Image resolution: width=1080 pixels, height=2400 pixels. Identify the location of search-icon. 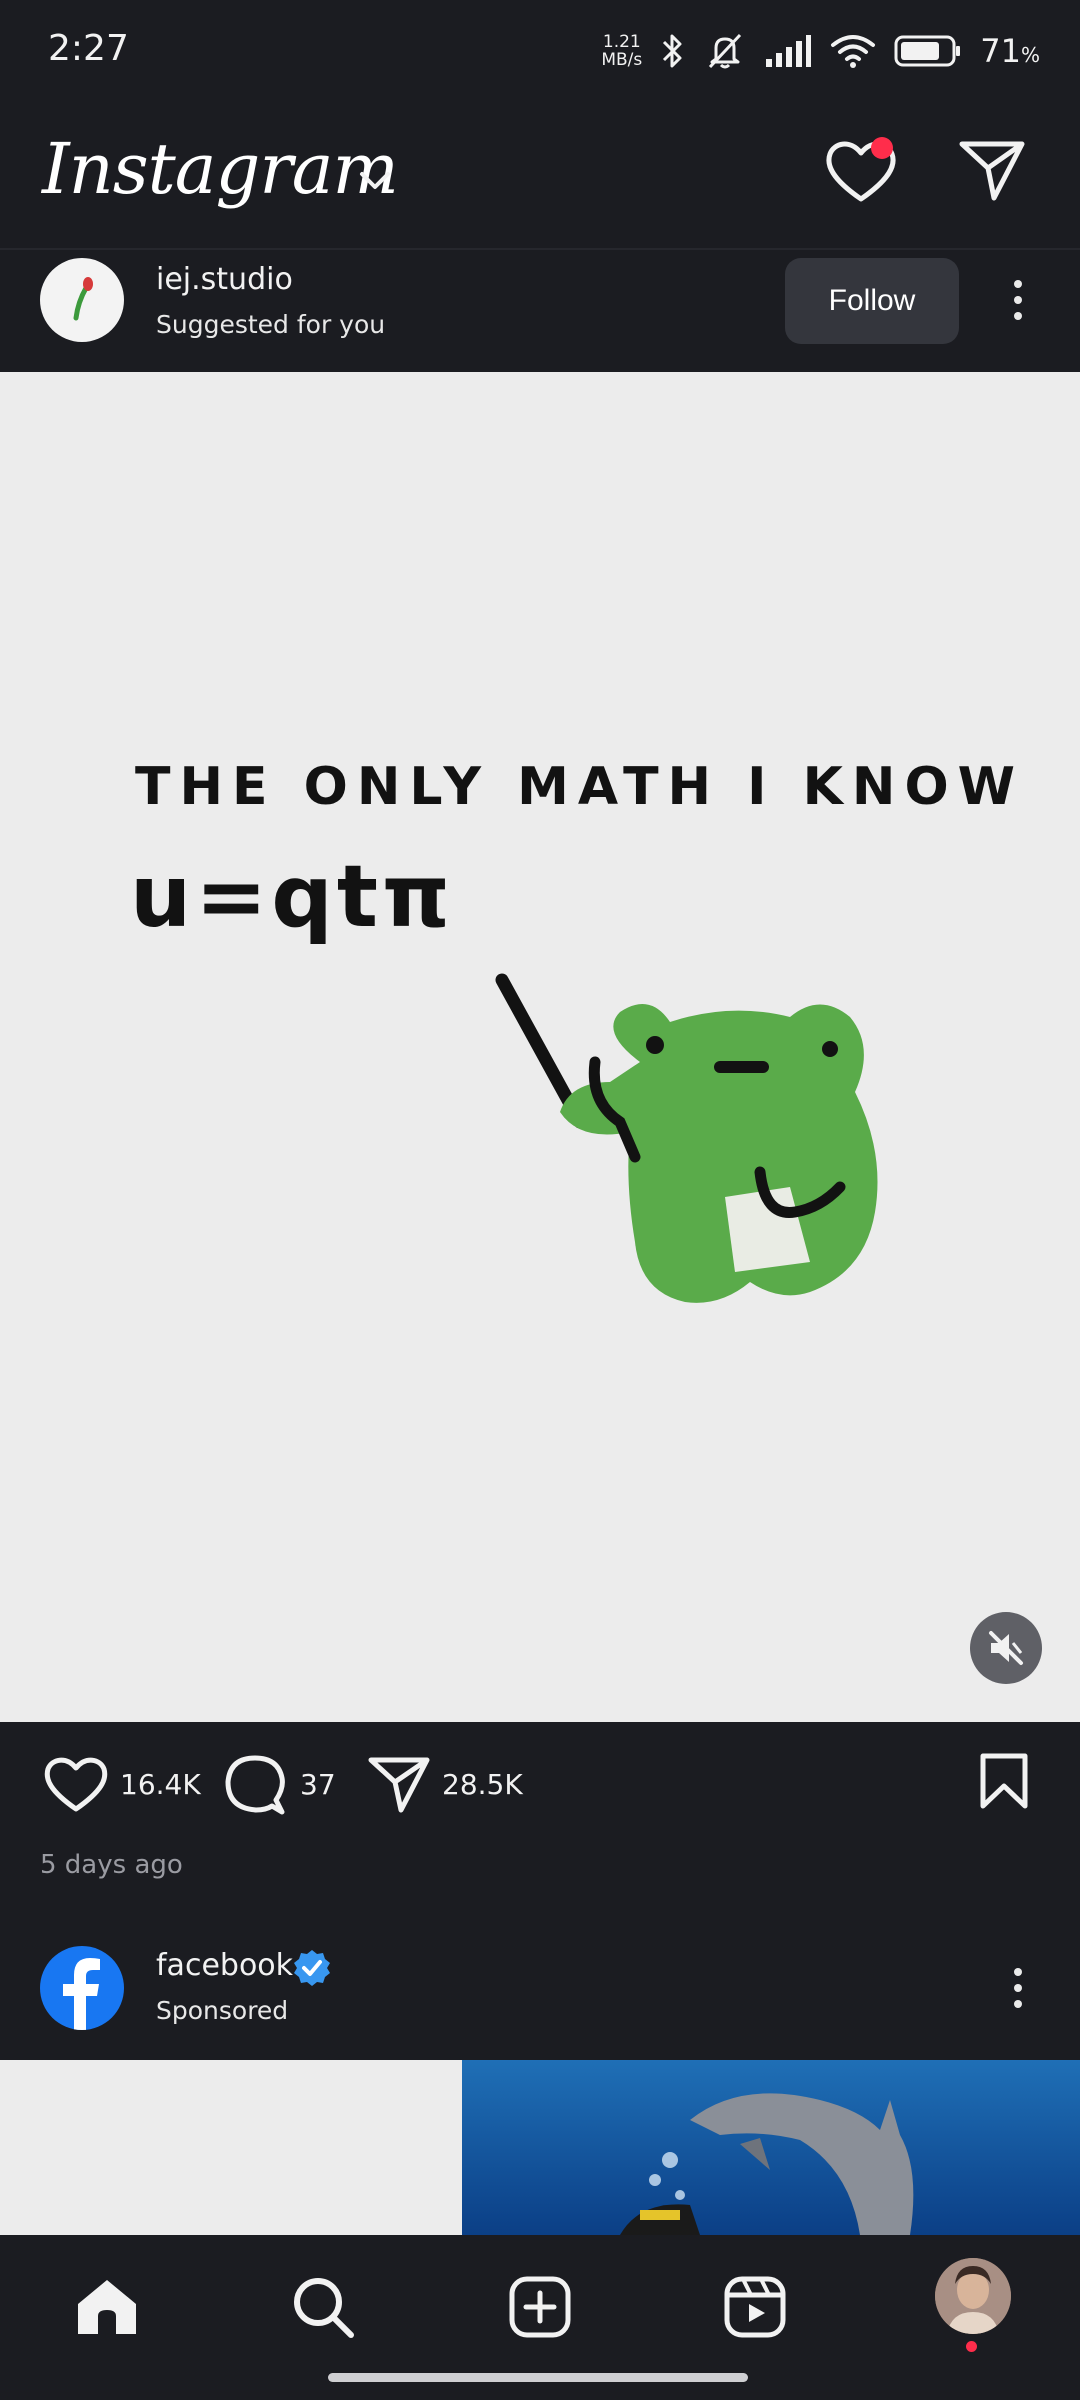
(324, 2308).